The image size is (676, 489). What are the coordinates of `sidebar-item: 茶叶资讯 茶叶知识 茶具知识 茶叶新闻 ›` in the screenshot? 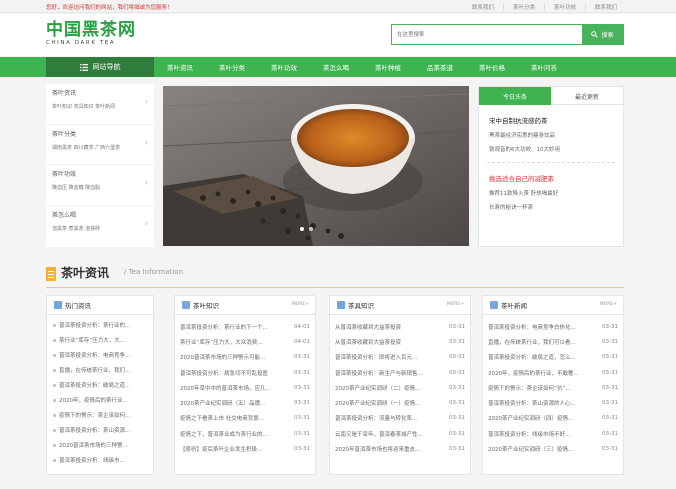 It's located at (100, 104).